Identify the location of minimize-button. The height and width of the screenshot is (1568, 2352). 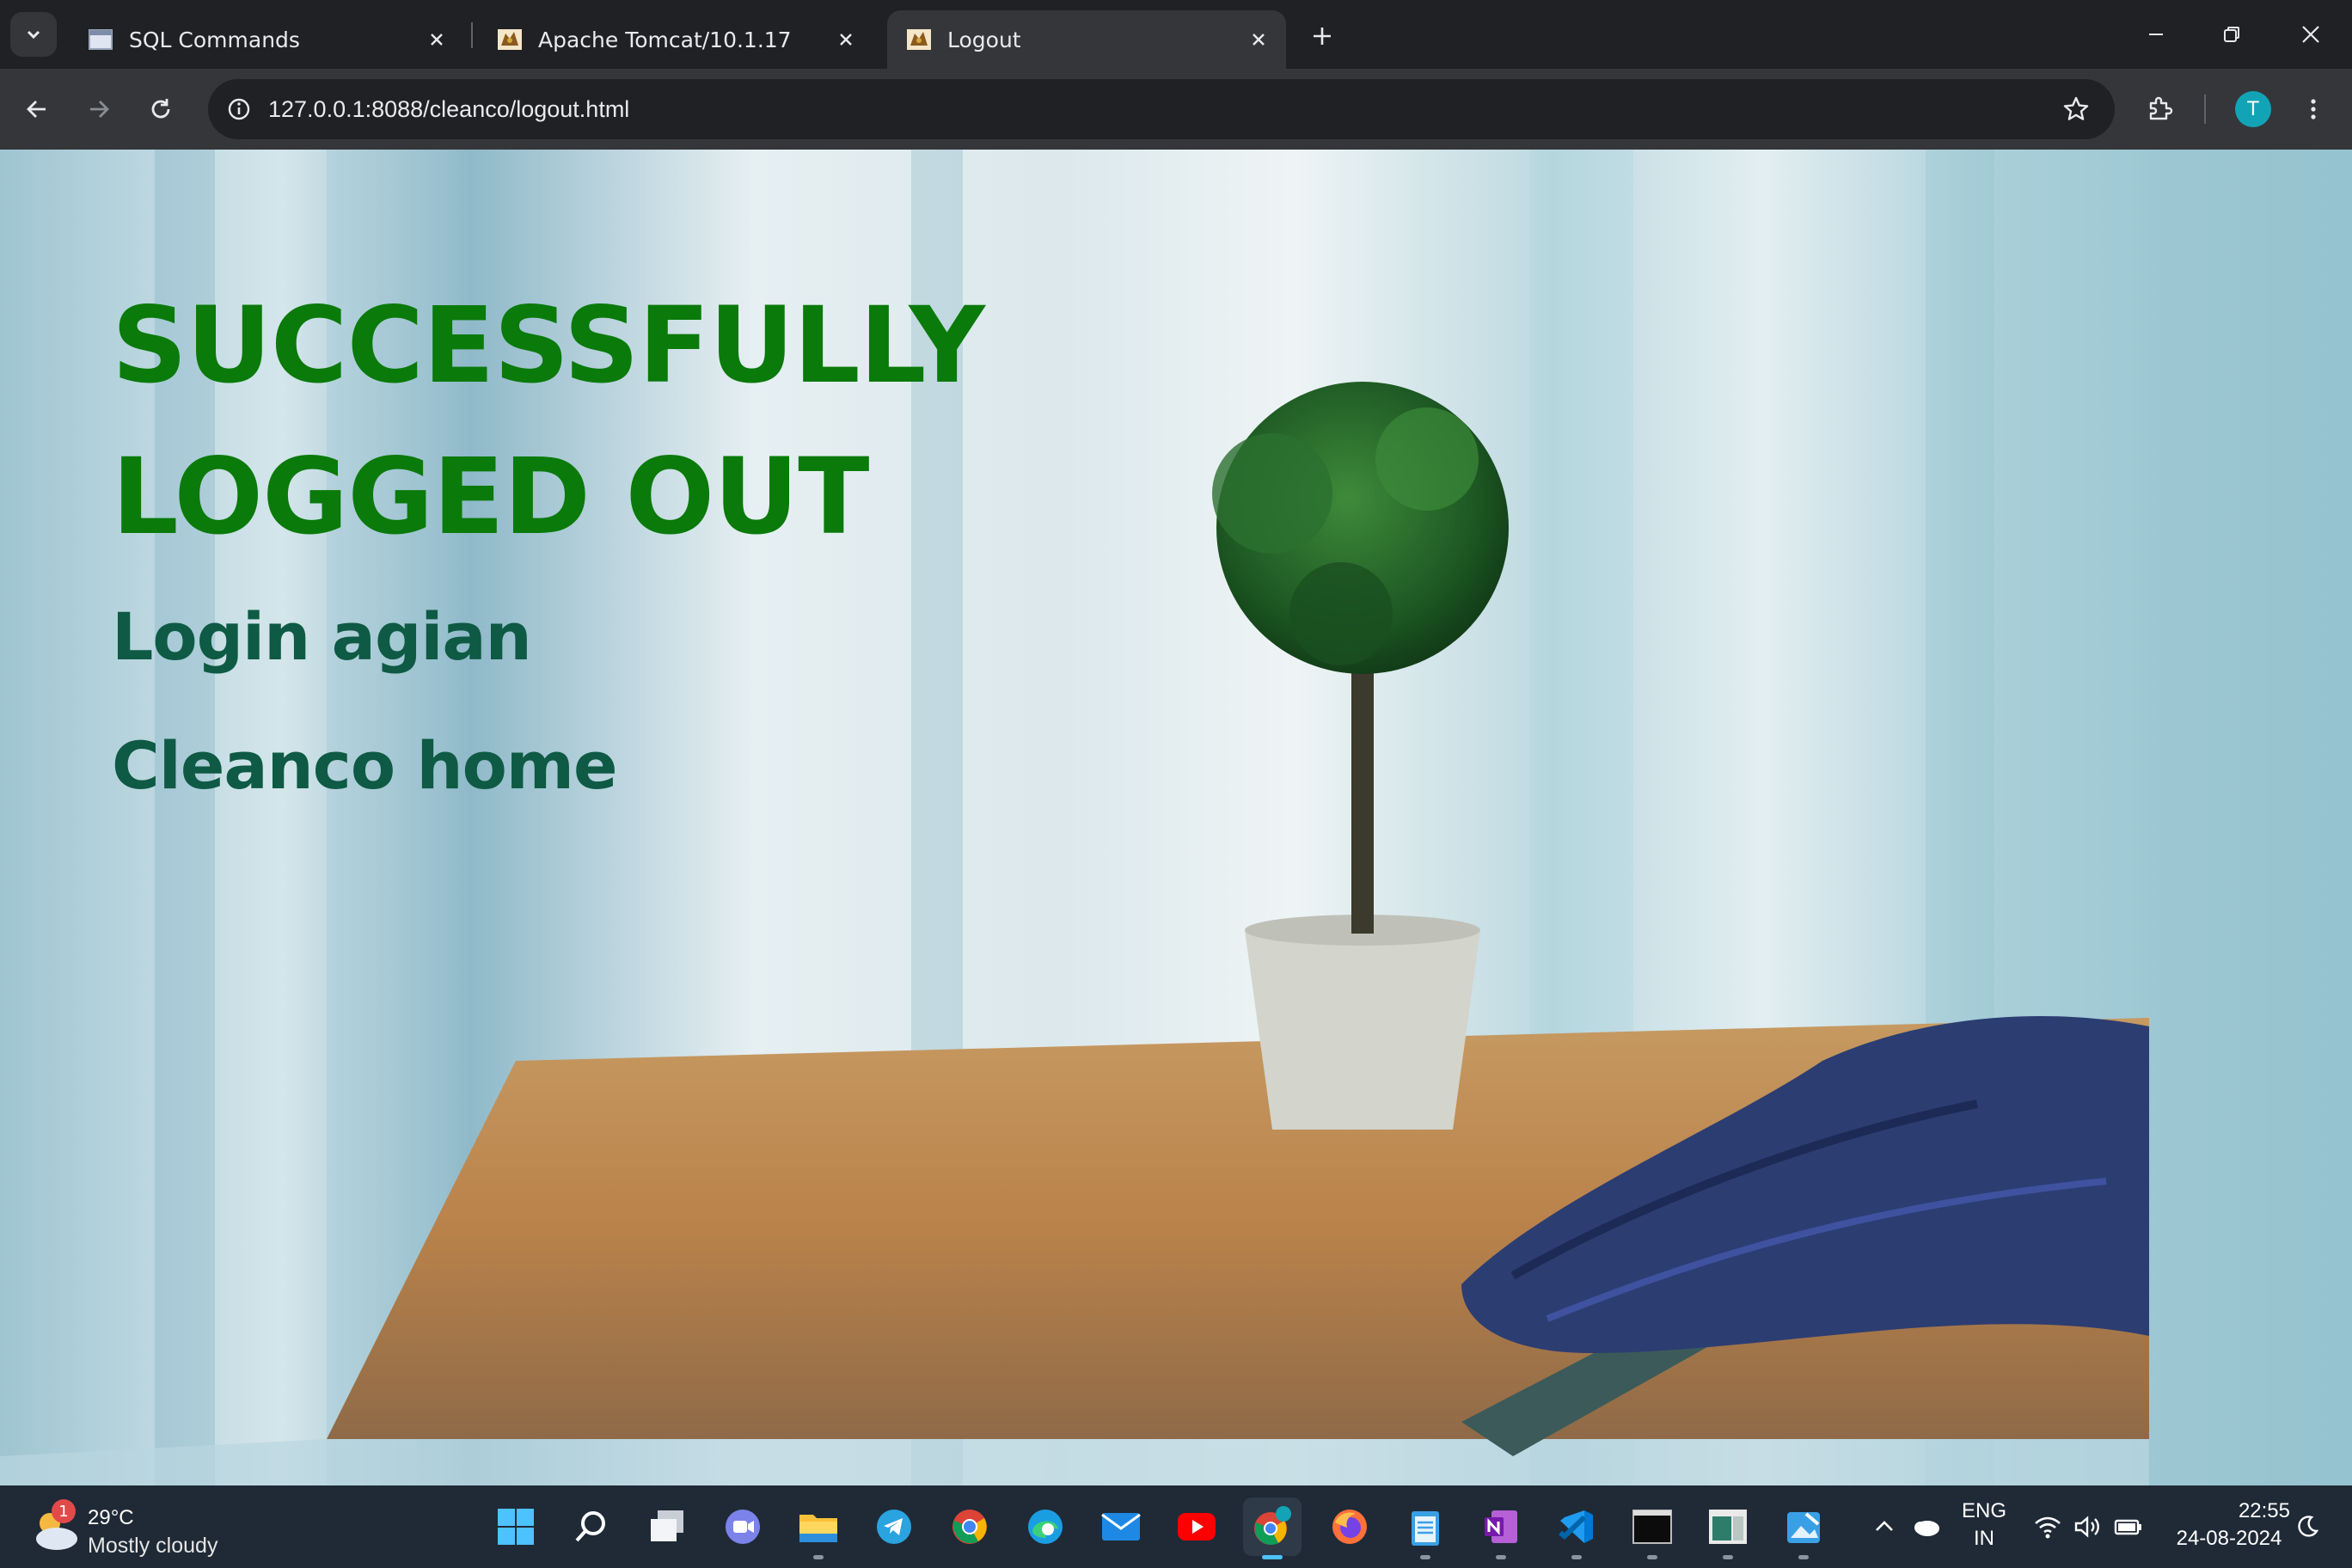
(2156, 34).